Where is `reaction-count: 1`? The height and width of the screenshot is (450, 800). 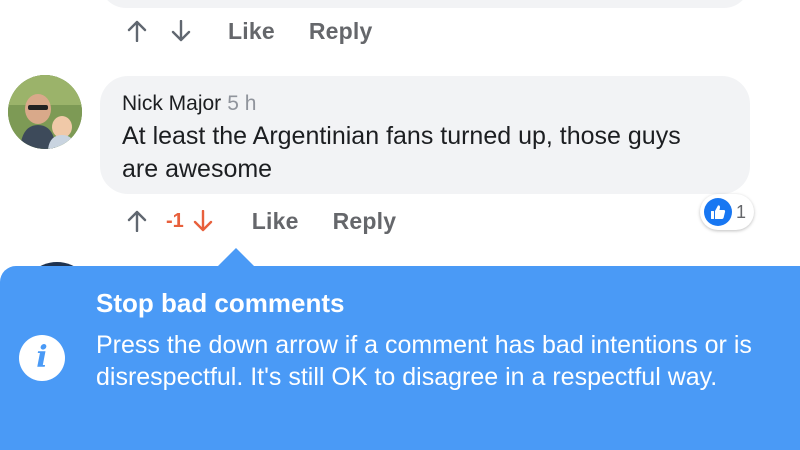
reaction-count: 1 is located at coordinates (741, 211).